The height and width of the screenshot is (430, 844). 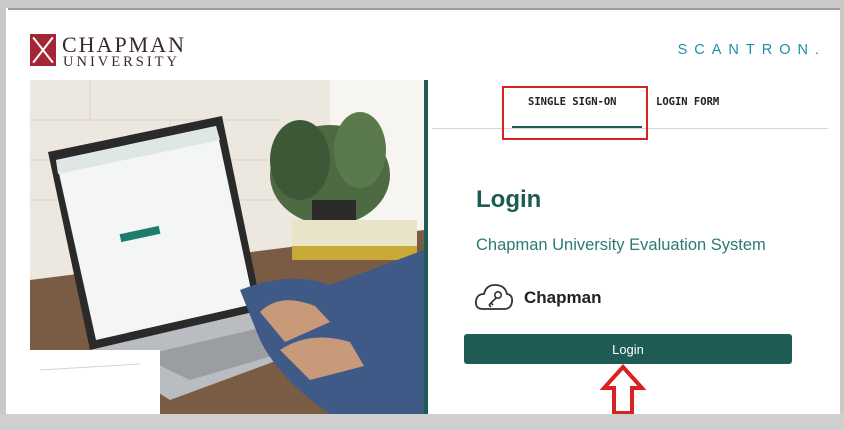 What do you see at coordinates (687, 102) in the screenshot?
I see `tab-login-form: LOGIN FORM` at bounding box center [687, 102].